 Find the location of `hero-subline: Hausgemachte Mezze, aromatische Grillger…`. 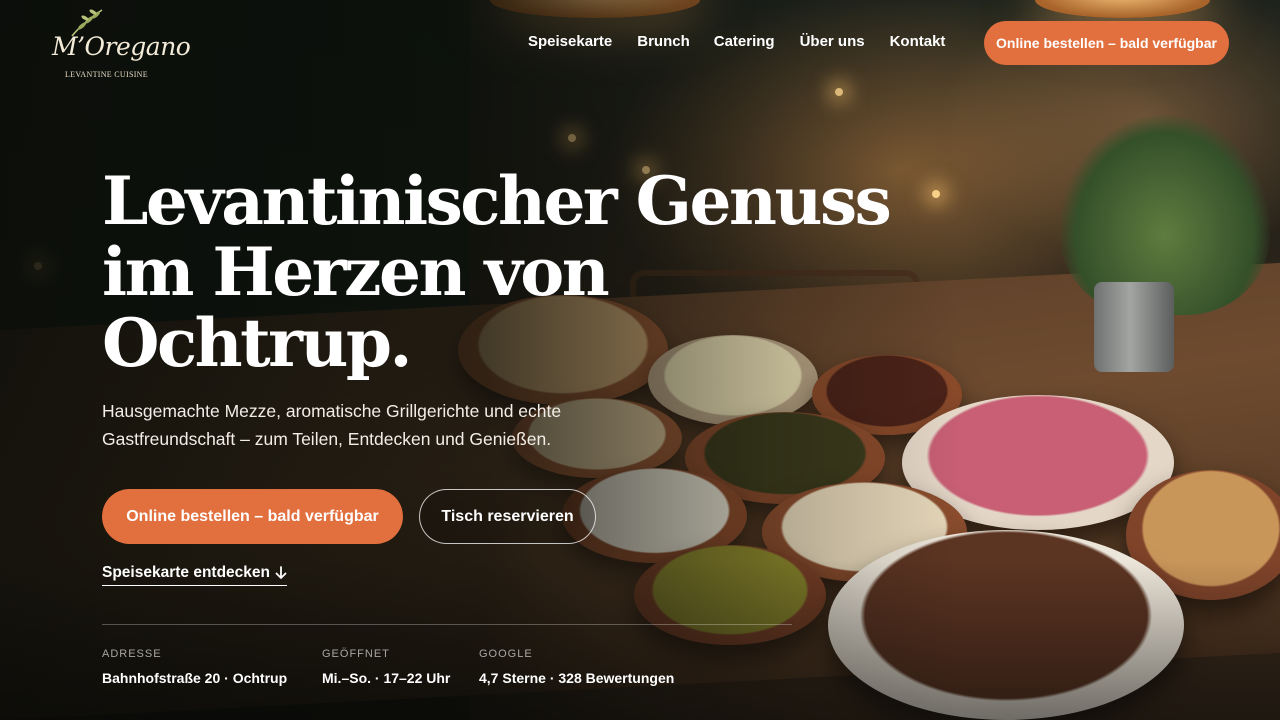

hero-subline: Hausgemachte Mezze, aromatische Grillger… is located at coordinates (382, 425).